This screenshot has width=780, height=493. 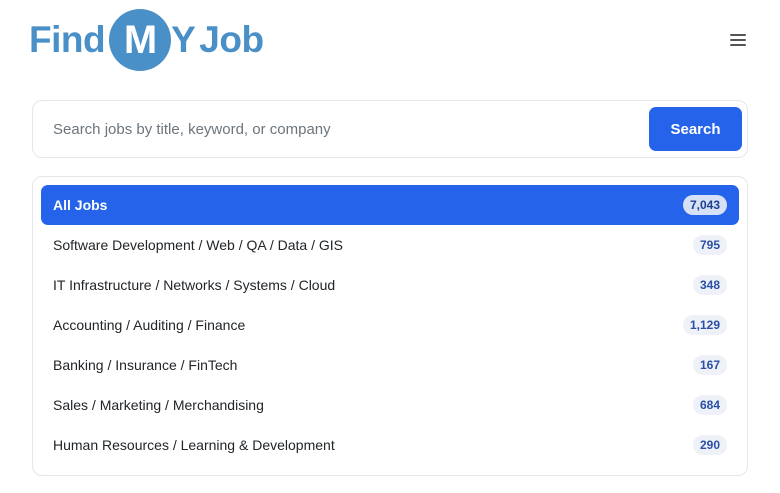 I want to click on category-item-all-jobs: All Jobs 7,043, so click(x=390, y=205).